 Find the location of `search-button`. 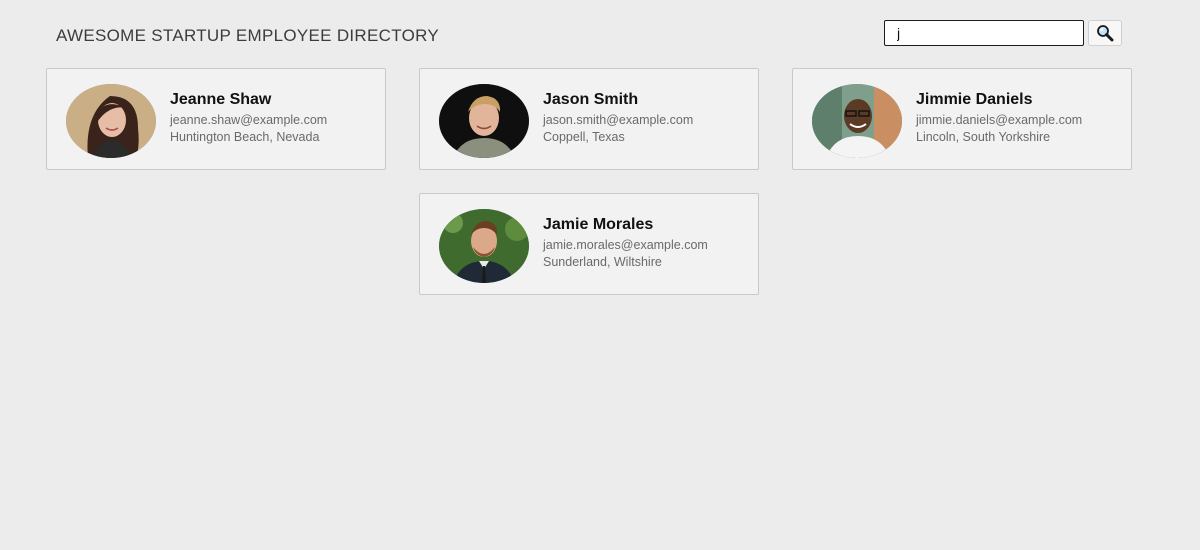

search-button is located at coordinates (1105, 33).